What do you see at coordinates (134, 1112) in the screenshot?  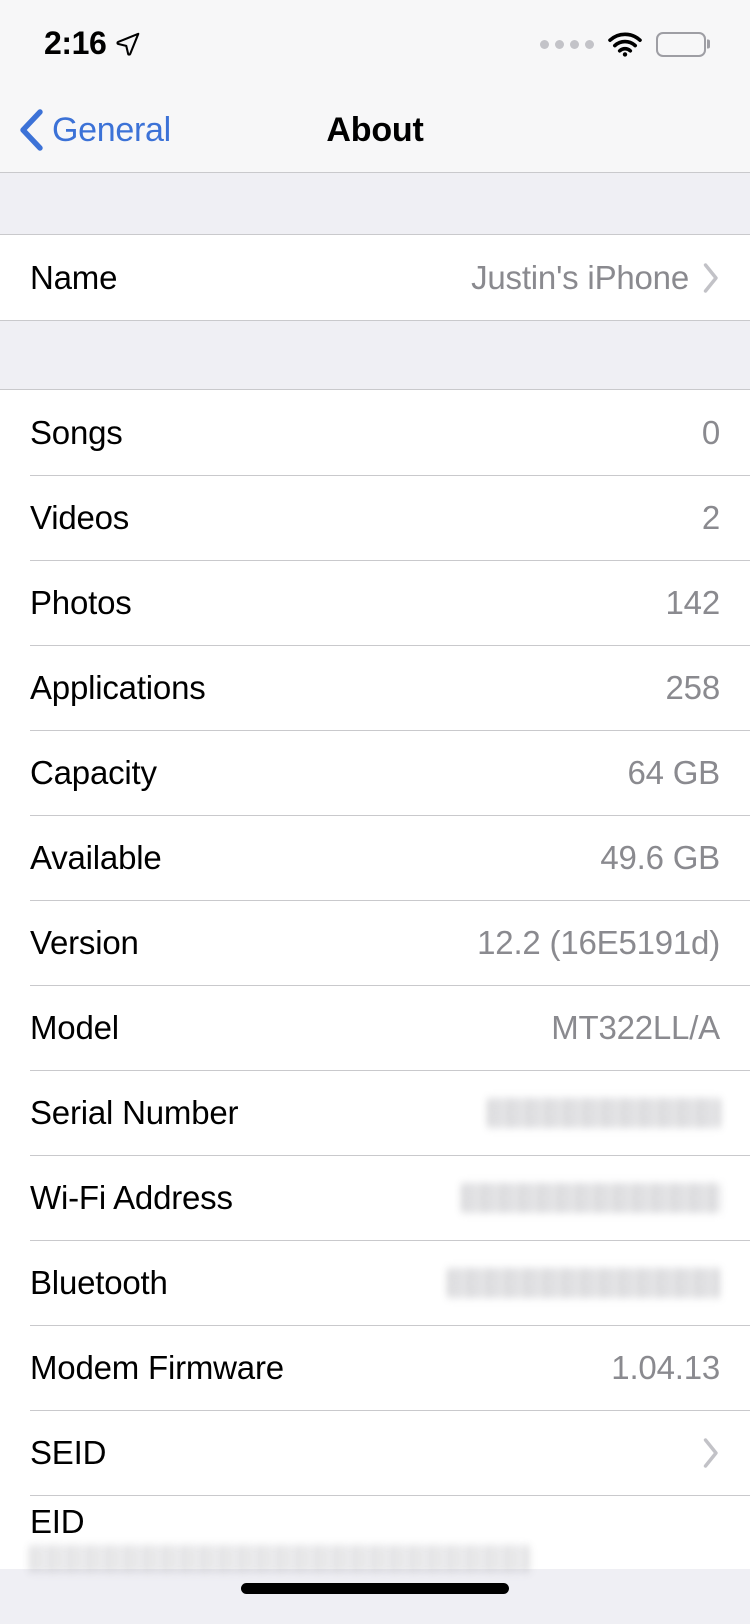 I see `row-serial-number-label: Serial Number` at bounding box center [134, 1112].